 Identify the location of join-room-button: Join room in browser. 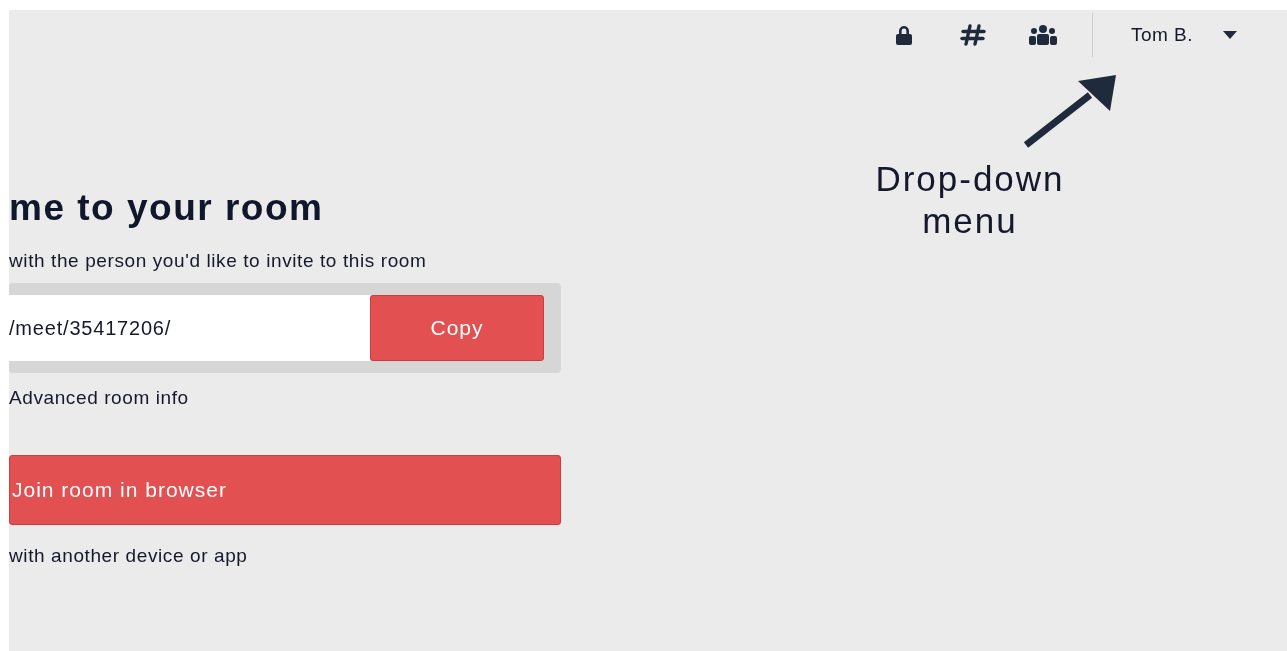
(285, 490).